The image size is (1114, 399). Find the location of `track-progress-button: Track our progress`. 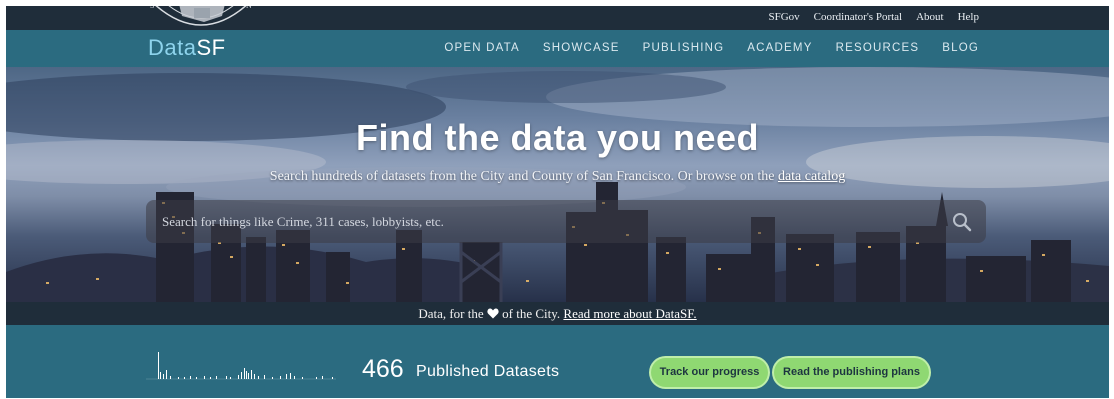

track-progress-button: Track our progress is located at coordinates (709, 372).